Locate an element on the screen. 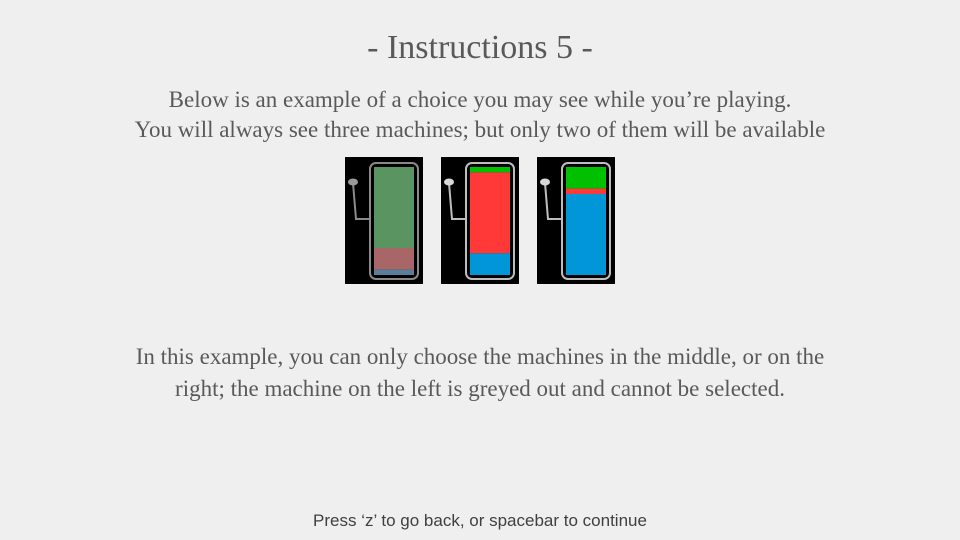  slot-machine-right is located at coordinates (576, 220).